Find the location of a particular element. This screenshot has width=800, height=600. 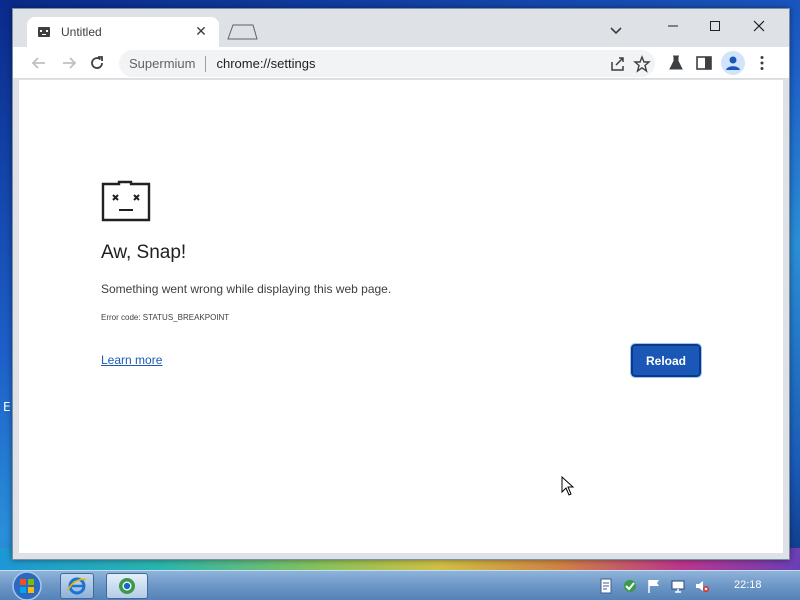

close-window-button is located at coordinates (759, 26).